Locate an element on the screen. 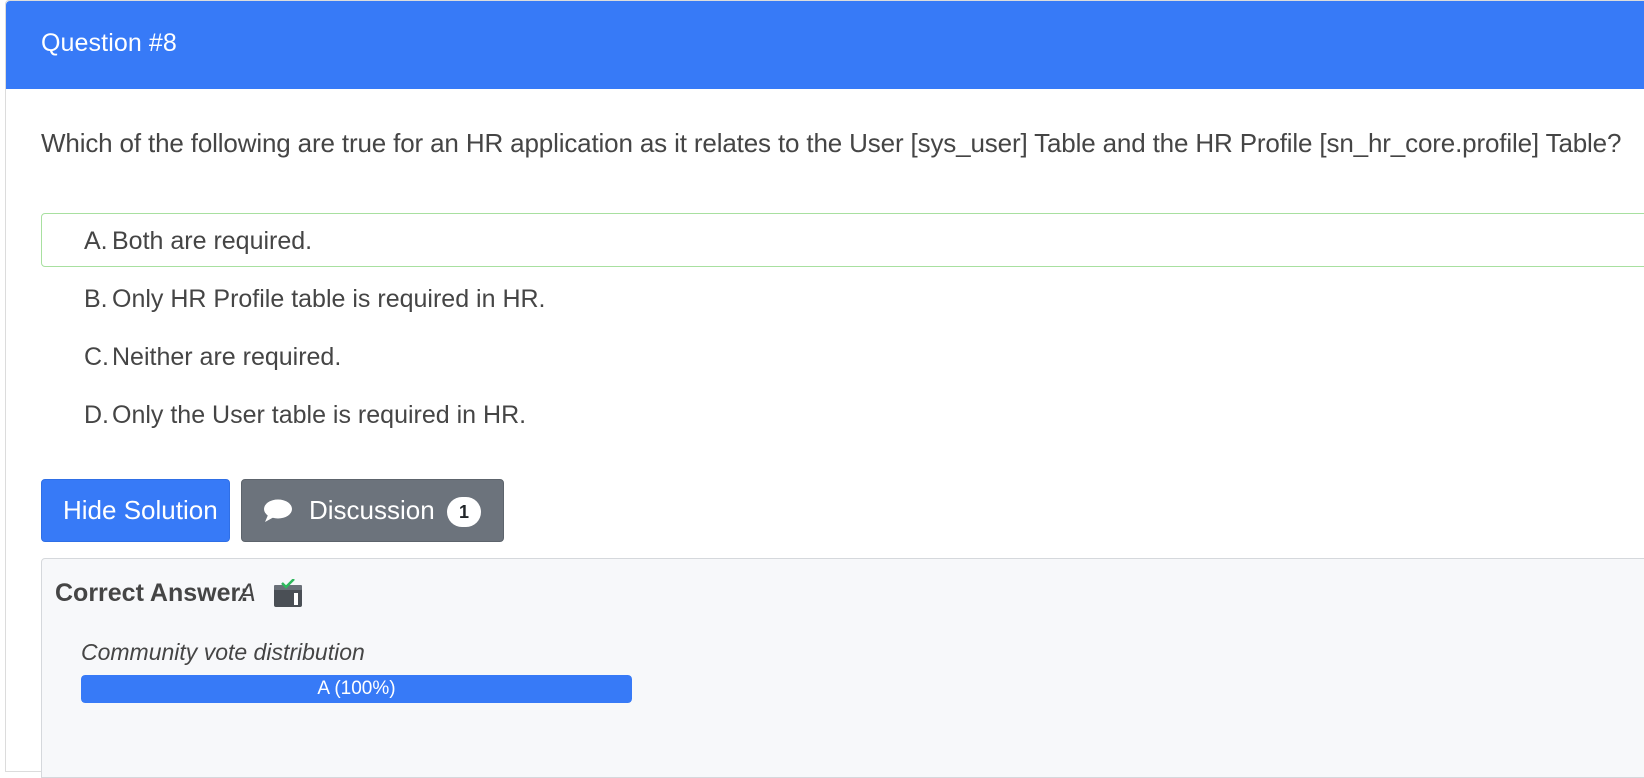  choice-letter: D. is located at coordinates (96, 415).